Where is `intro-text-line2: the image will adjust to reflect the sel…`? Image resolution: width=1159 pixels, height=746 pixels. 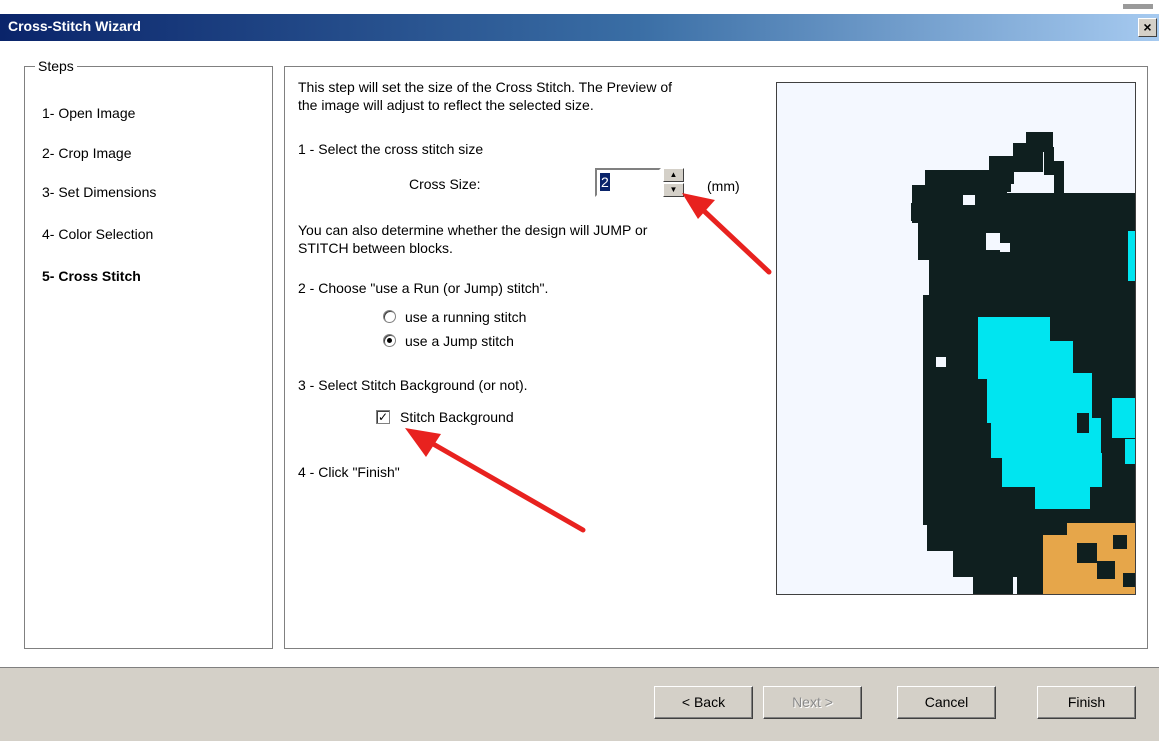 intro-text-line2: the image will adjust to reflect the sel… is located at coordinates (446, 105).